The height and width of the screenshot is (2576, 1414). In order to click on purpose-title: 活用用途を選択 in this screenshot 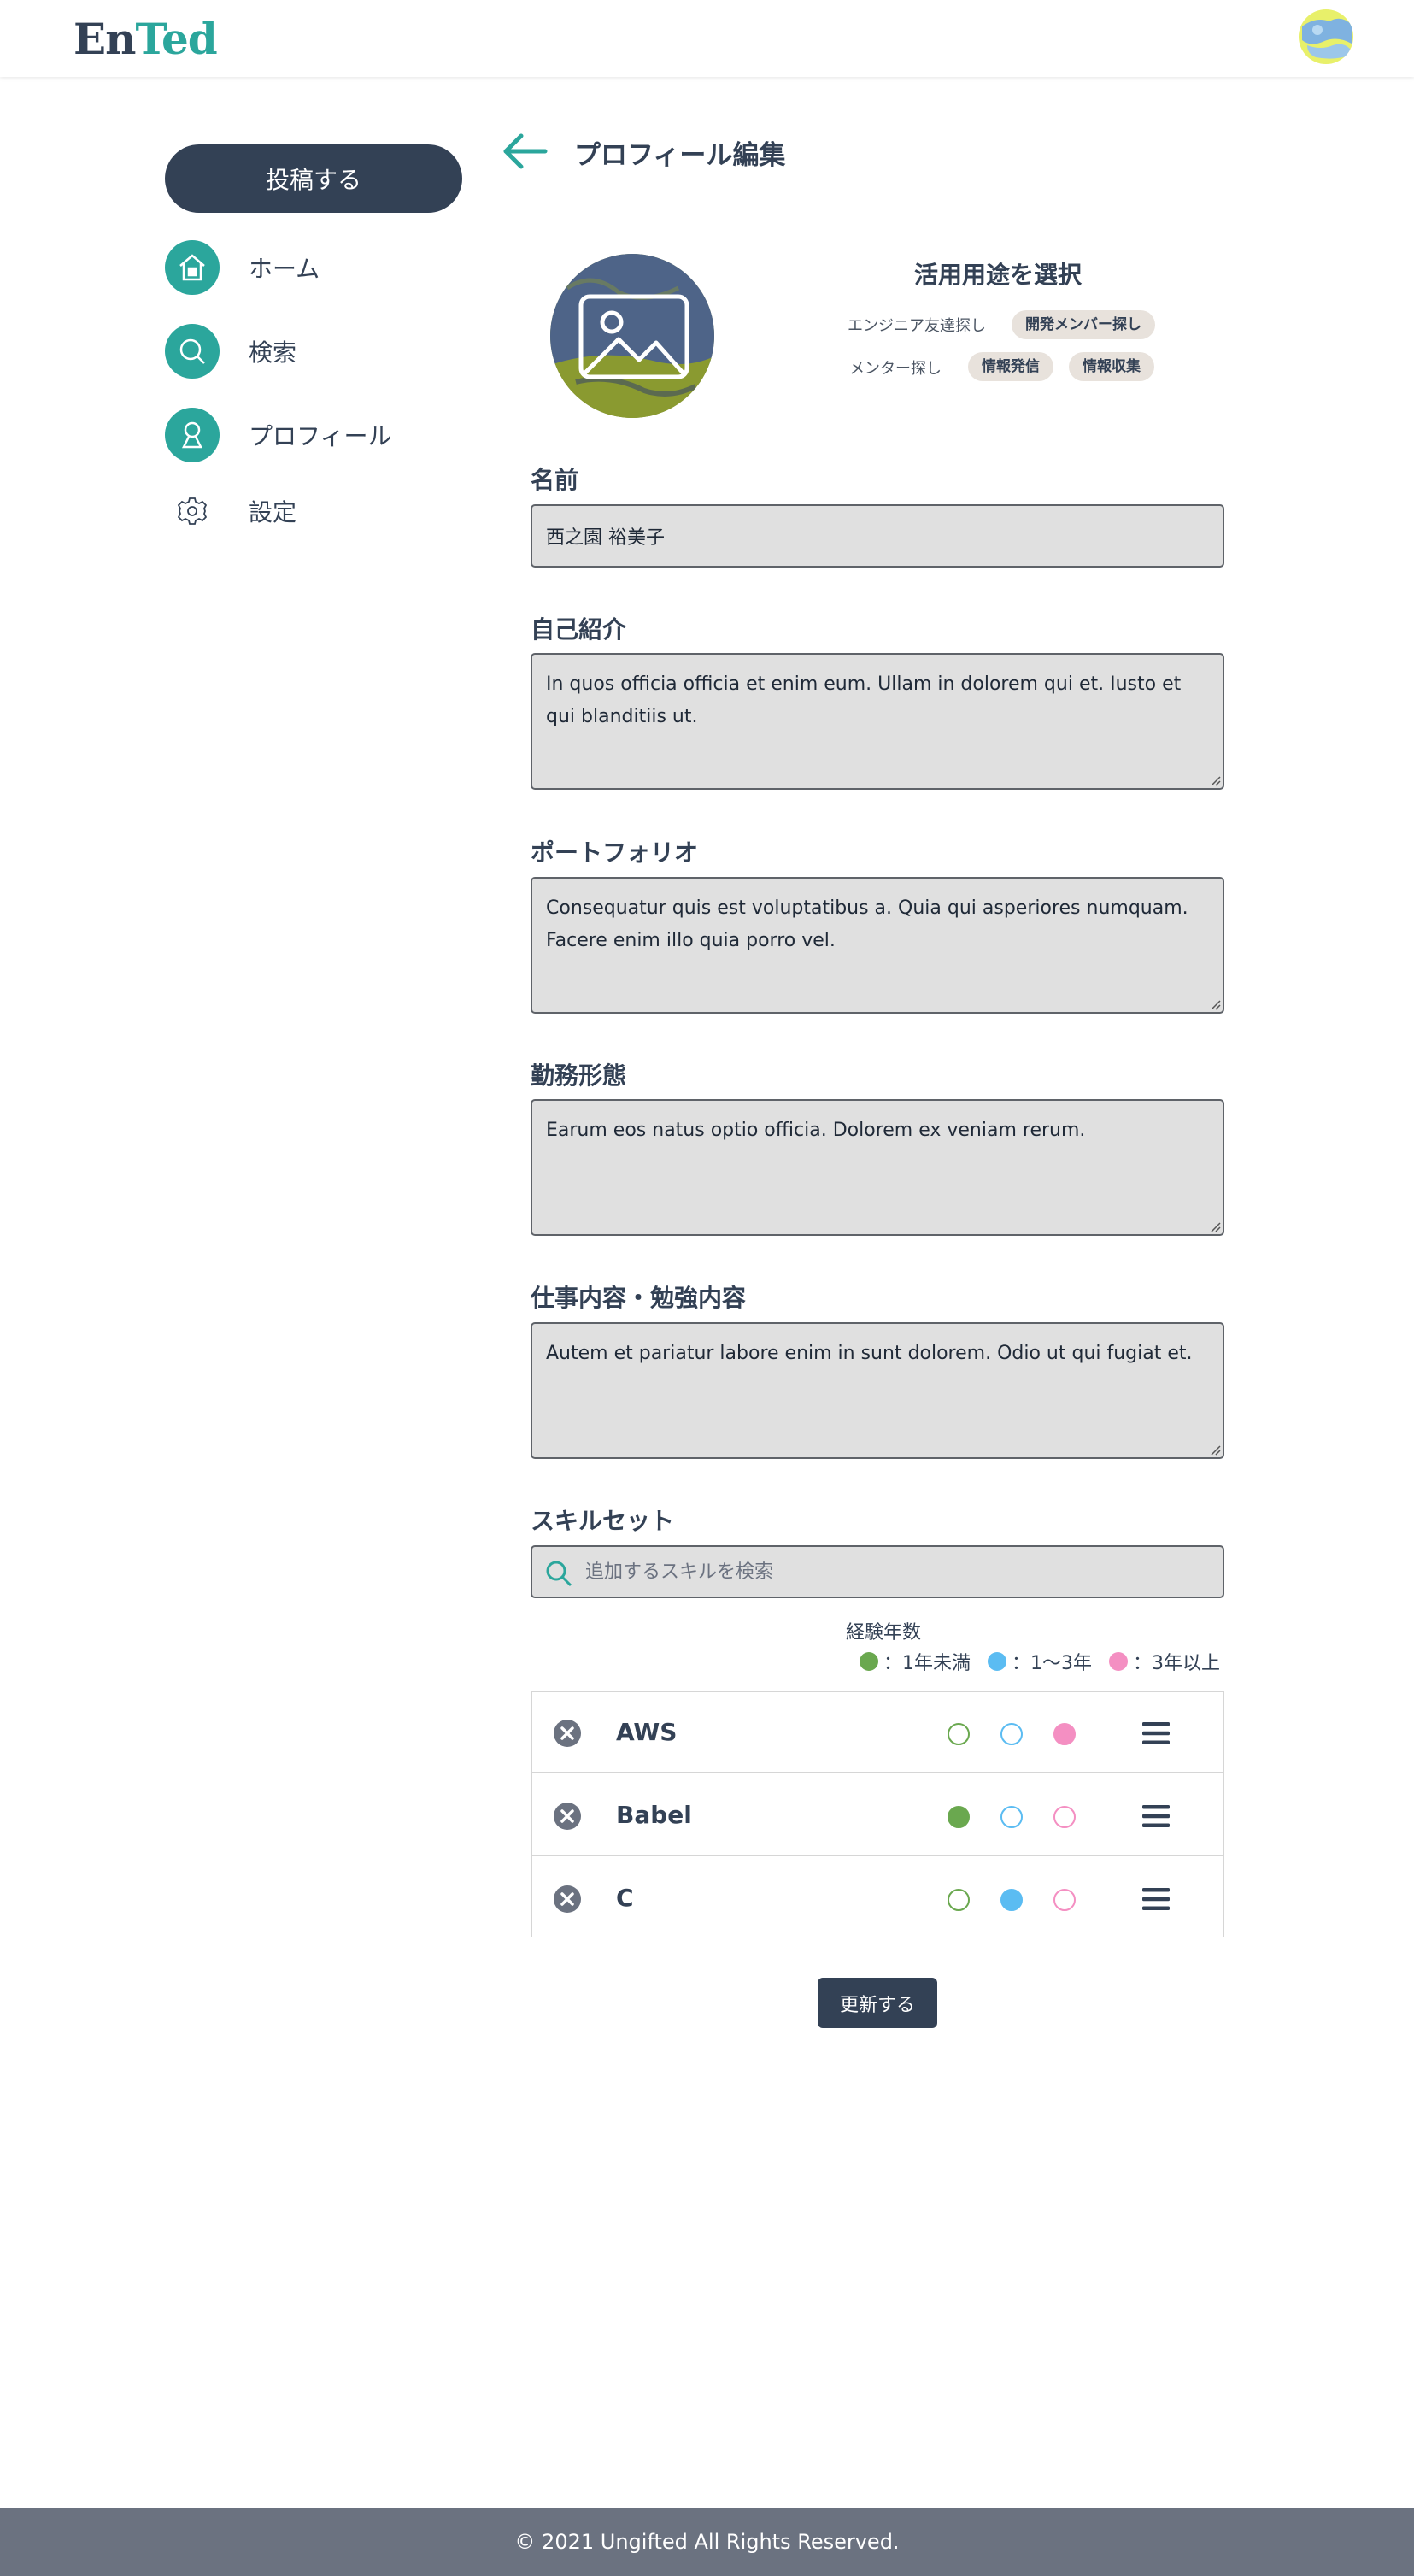, I will do `click(999, 275)`.